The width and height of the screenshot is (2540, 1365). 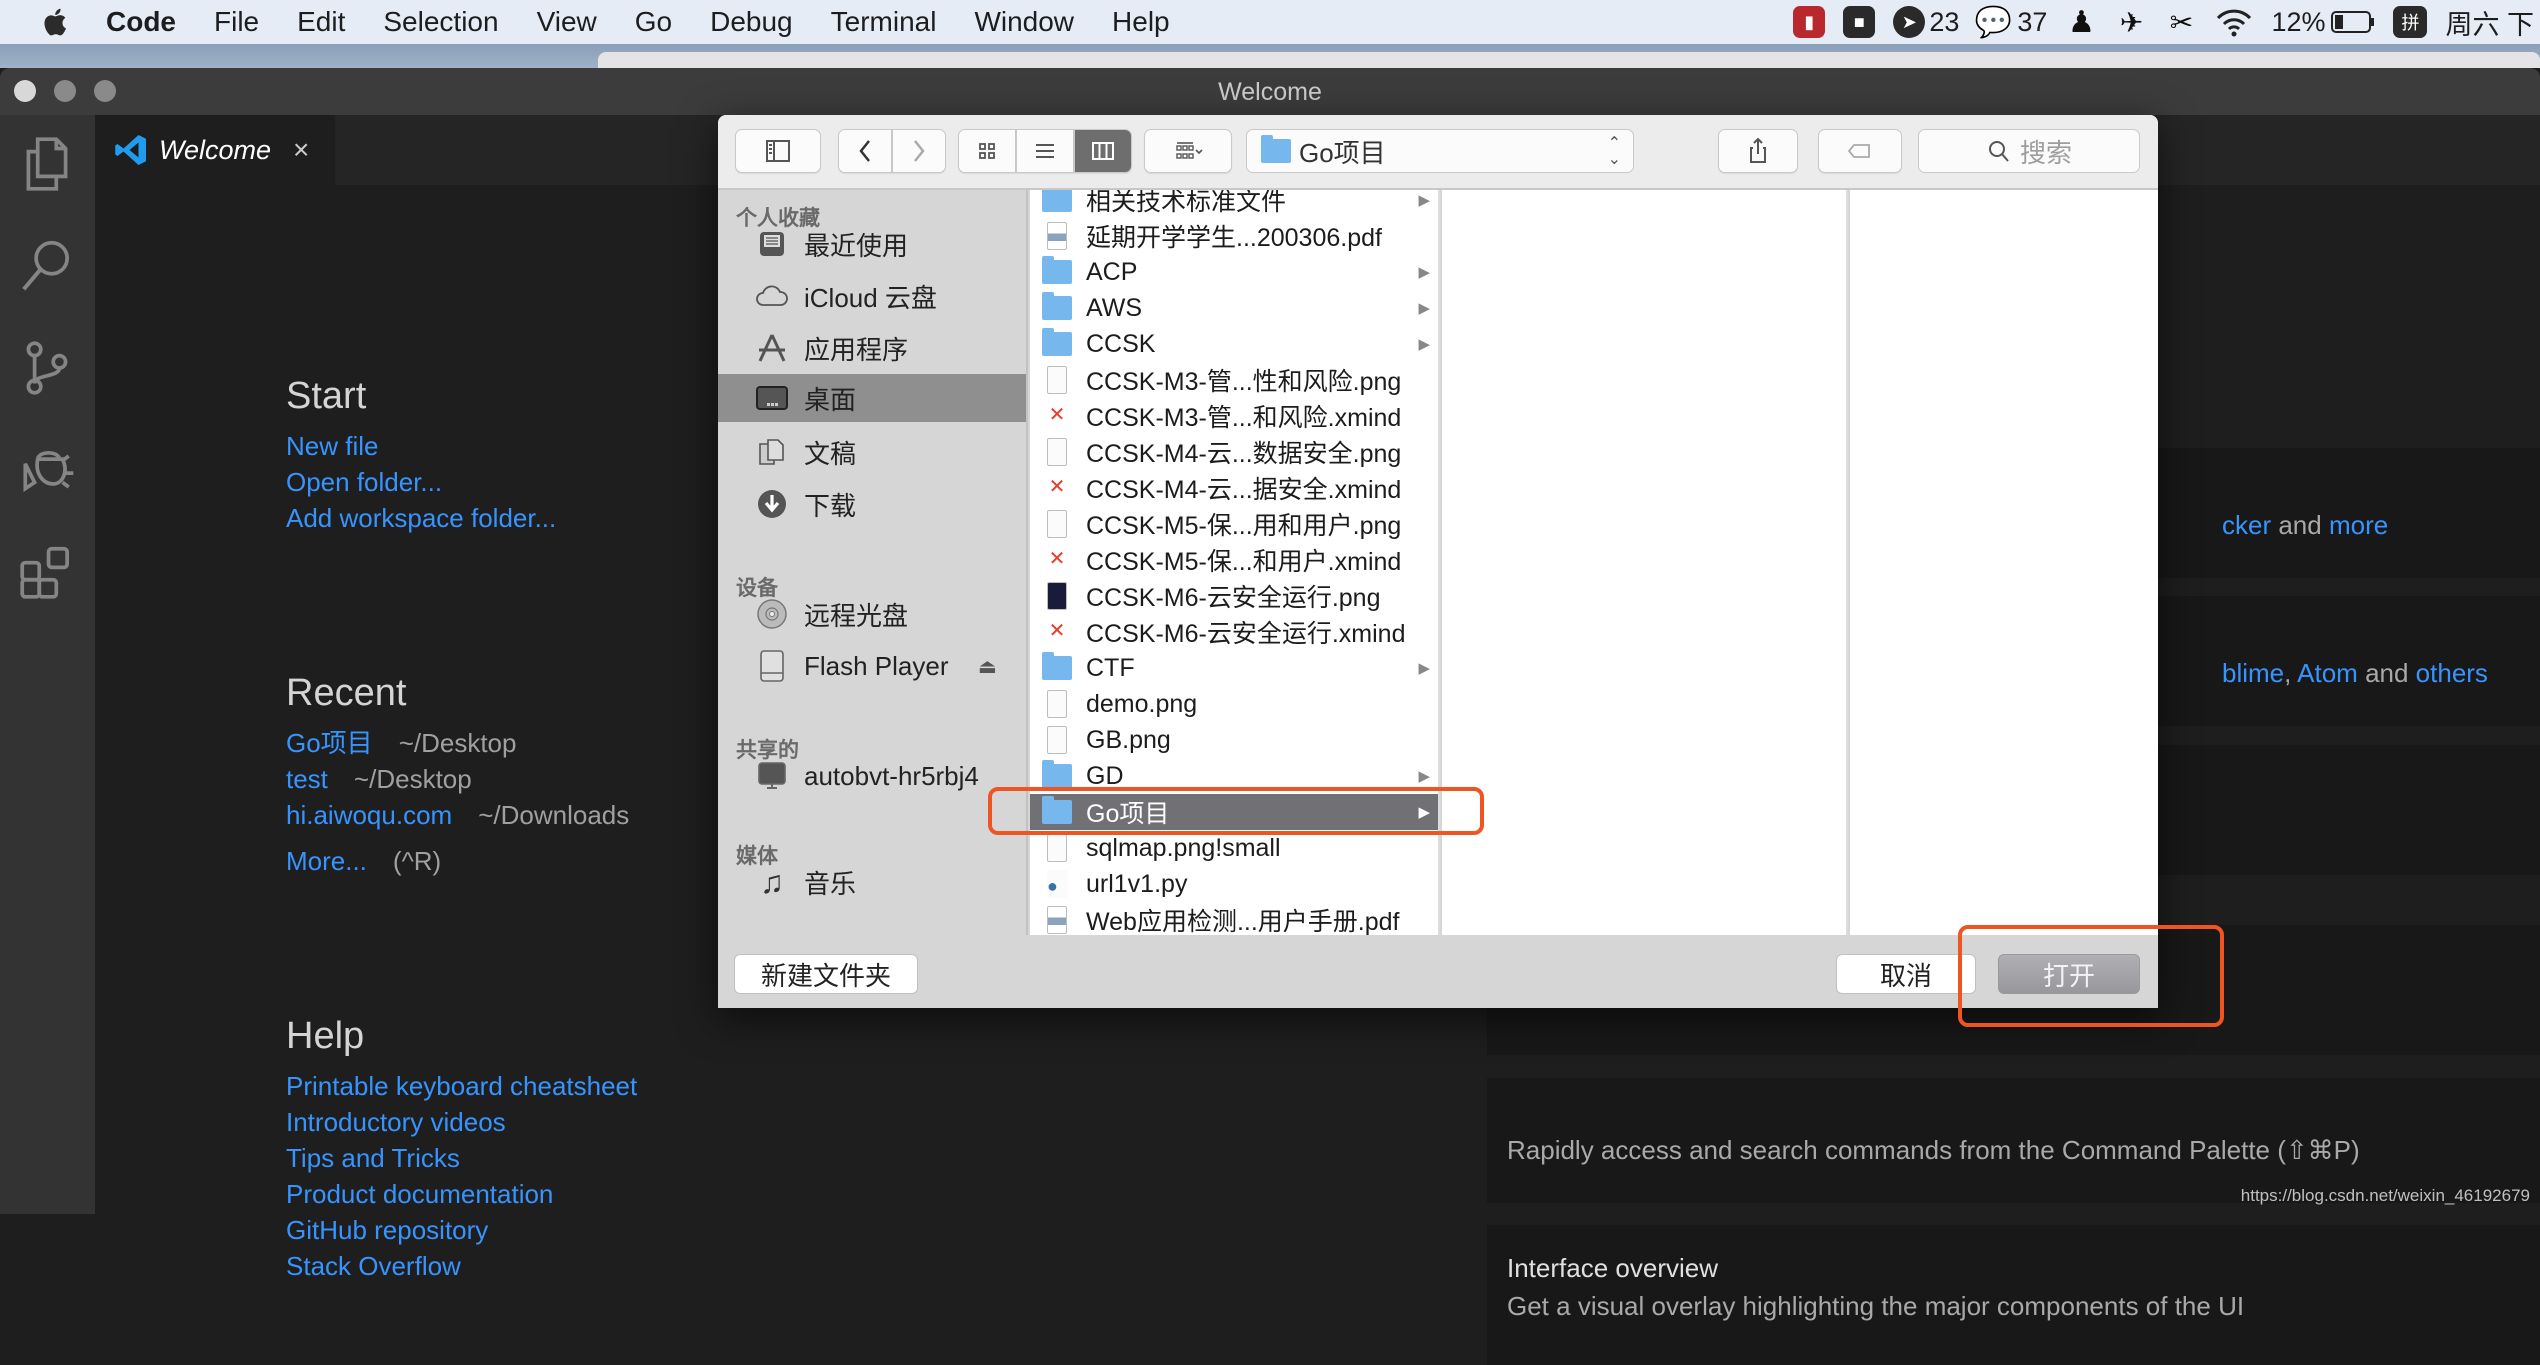 I want to click on more-tools-link: more, so click(x=2358, y=525).